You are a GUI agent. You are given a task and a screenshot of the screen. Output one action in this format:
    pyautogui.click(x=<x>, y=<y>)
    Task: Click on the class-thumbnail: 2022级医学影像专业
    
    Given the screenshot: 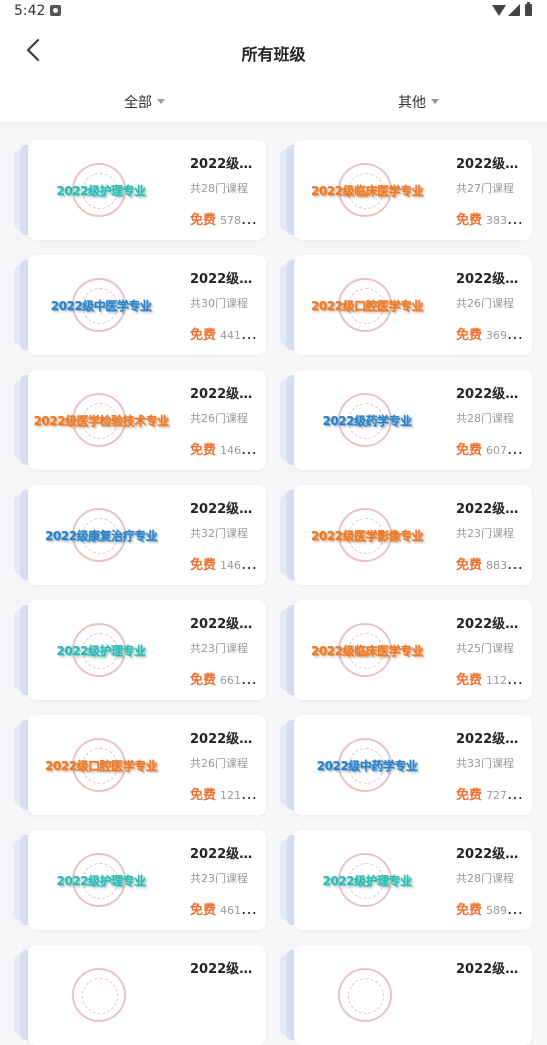 What is the action you would take?
    pyautogui.click(x=367, y=535)
    